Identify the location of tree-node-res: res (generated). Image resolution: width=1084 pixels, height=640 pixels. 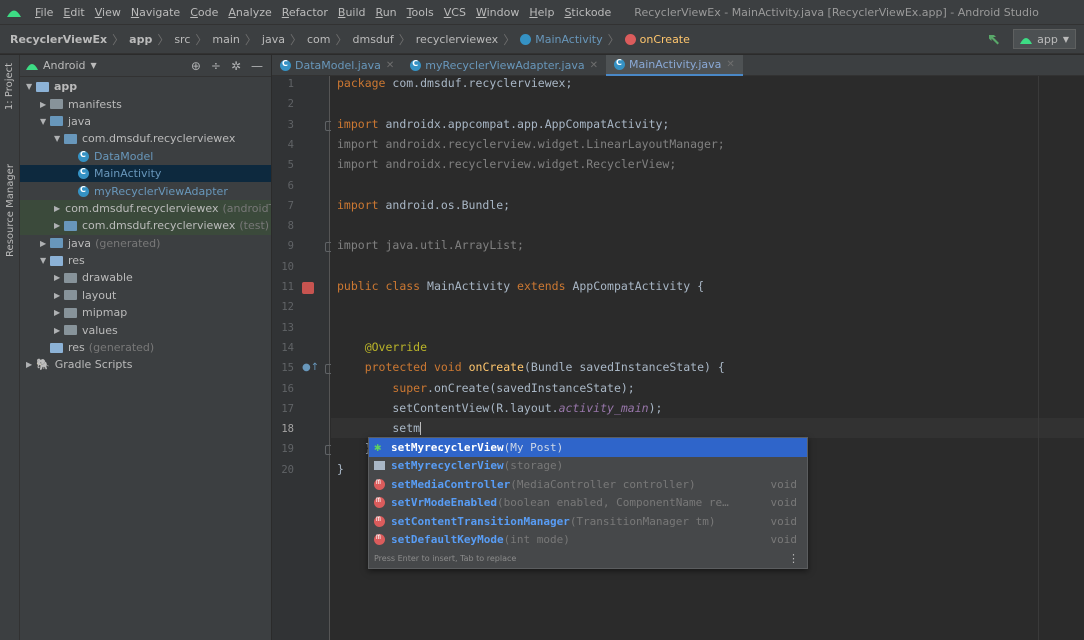
(145, 347).